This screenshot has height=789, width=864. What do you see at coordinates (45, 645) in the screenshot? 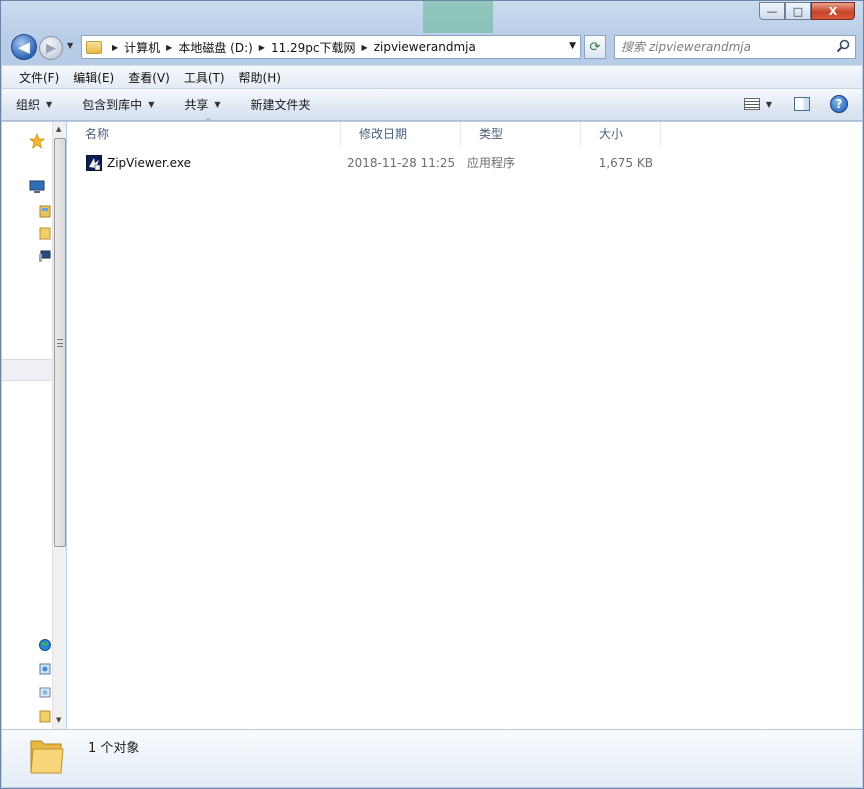
I see `network-globe-icon` at bounding box center [45, 645].